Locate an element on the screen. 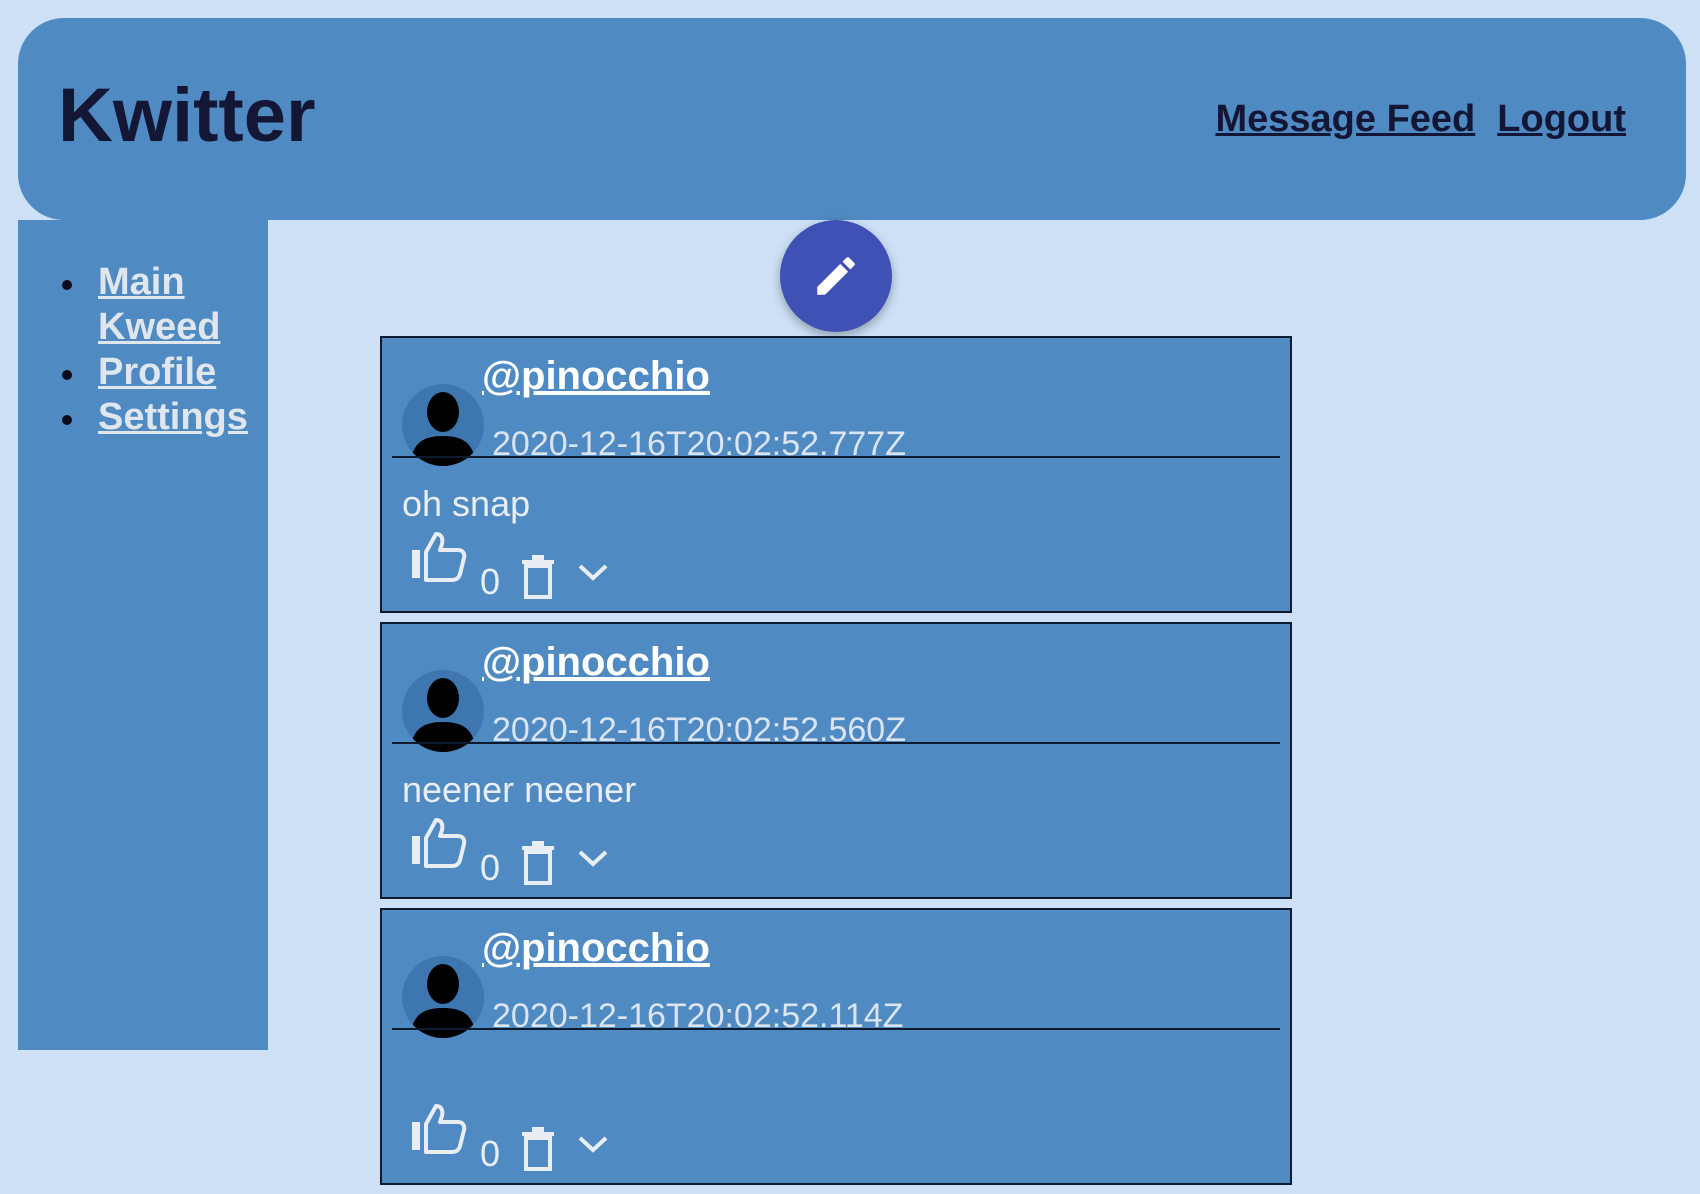 The width and height of the screenshot is (1700, 1194). sidebar: Main Kweed Profile Settings is located at coordinates (143, 635).